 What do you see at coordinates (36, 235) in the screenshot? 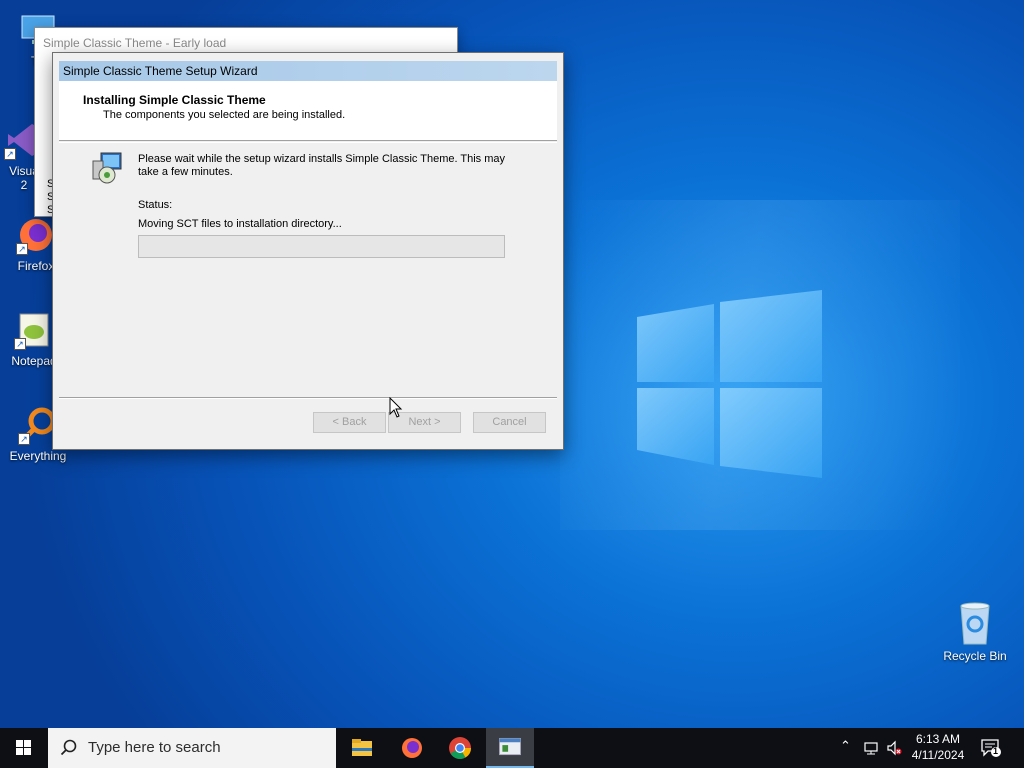
I see `firefox-icon: ↗` at bounding box center [36, 235].